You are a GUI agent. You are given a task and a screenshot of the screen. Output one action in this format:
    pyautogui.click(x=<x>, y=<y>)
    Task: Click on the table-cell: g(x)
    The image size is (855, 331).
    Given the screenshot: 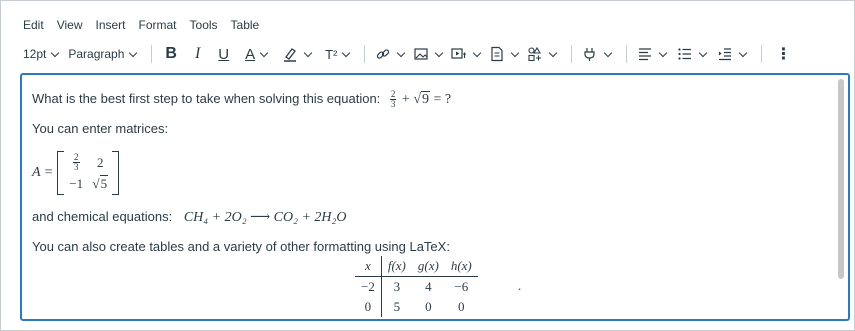 What is the action you would take?
    pyautogui.click(x=428, y=266)
    